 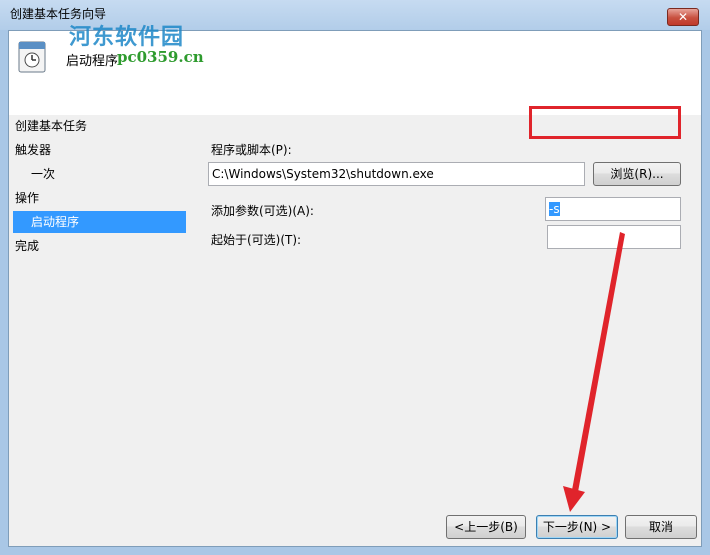 I want to click on annotation-arrow-shaft, so click(x=598, y=362).